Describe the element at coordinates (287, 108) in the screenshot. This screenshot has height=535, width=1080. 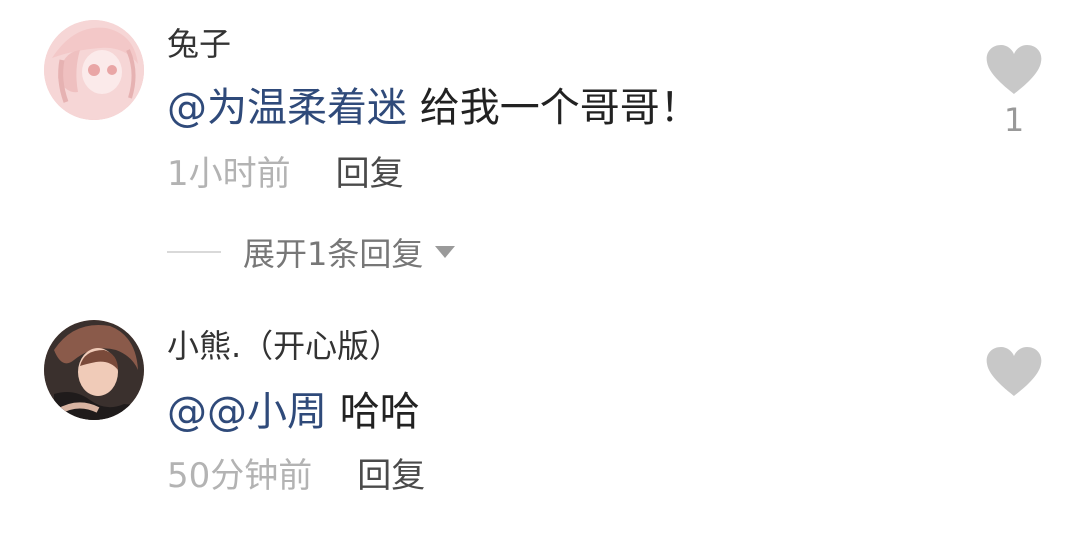
I see `mention-link: @为温柔着迷` at that location.